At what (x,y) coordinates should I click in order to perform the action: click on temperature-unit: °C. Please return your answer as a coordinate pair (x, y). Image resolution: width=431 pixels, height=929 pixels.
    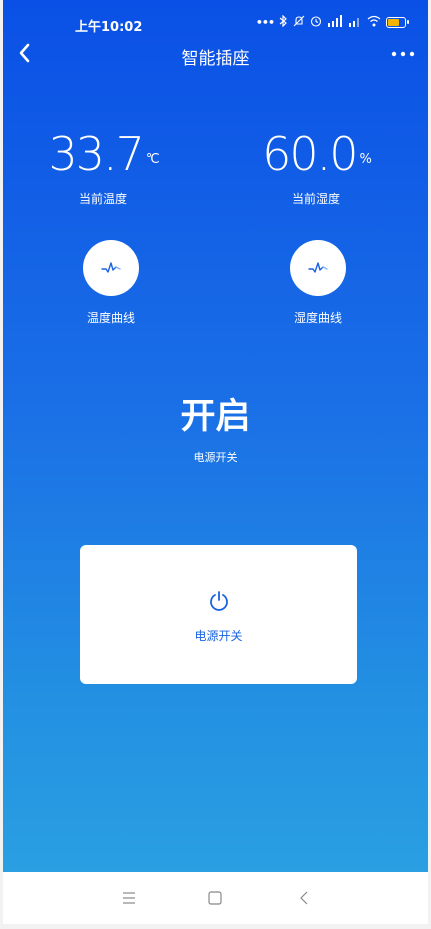
    Looking at the image, I should click on (152, 159).